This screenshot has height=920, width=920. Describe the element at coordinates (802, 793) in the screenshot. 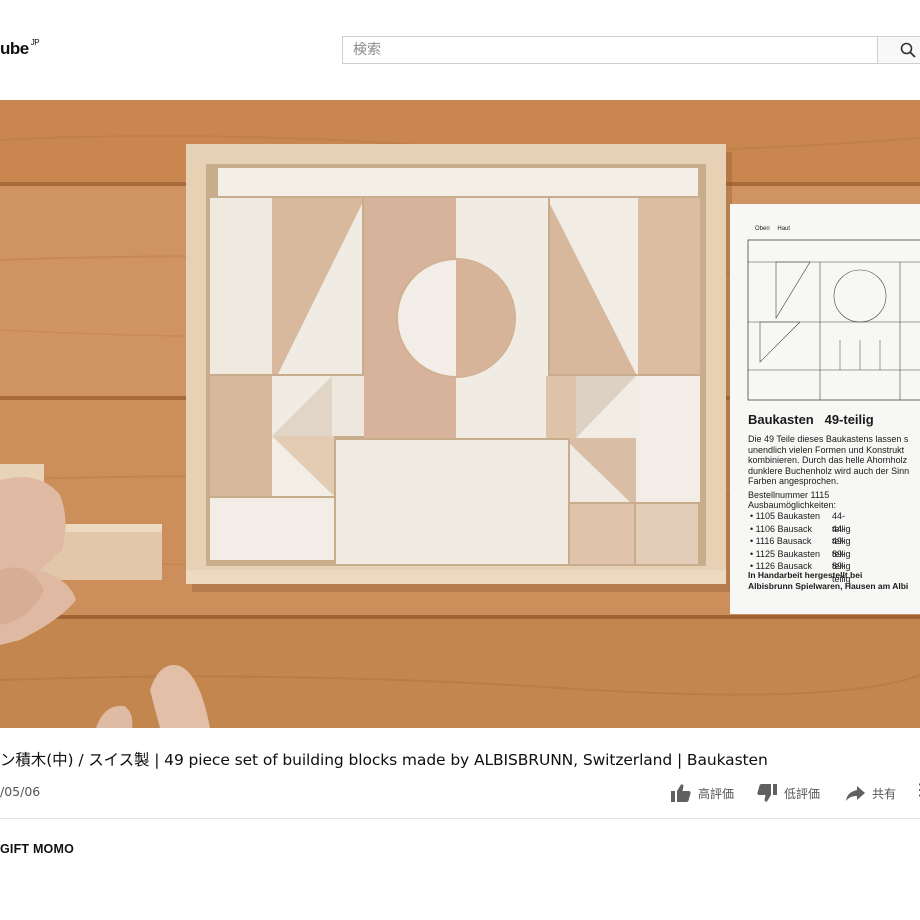

I see `dislike-label: 低評価` at that location.